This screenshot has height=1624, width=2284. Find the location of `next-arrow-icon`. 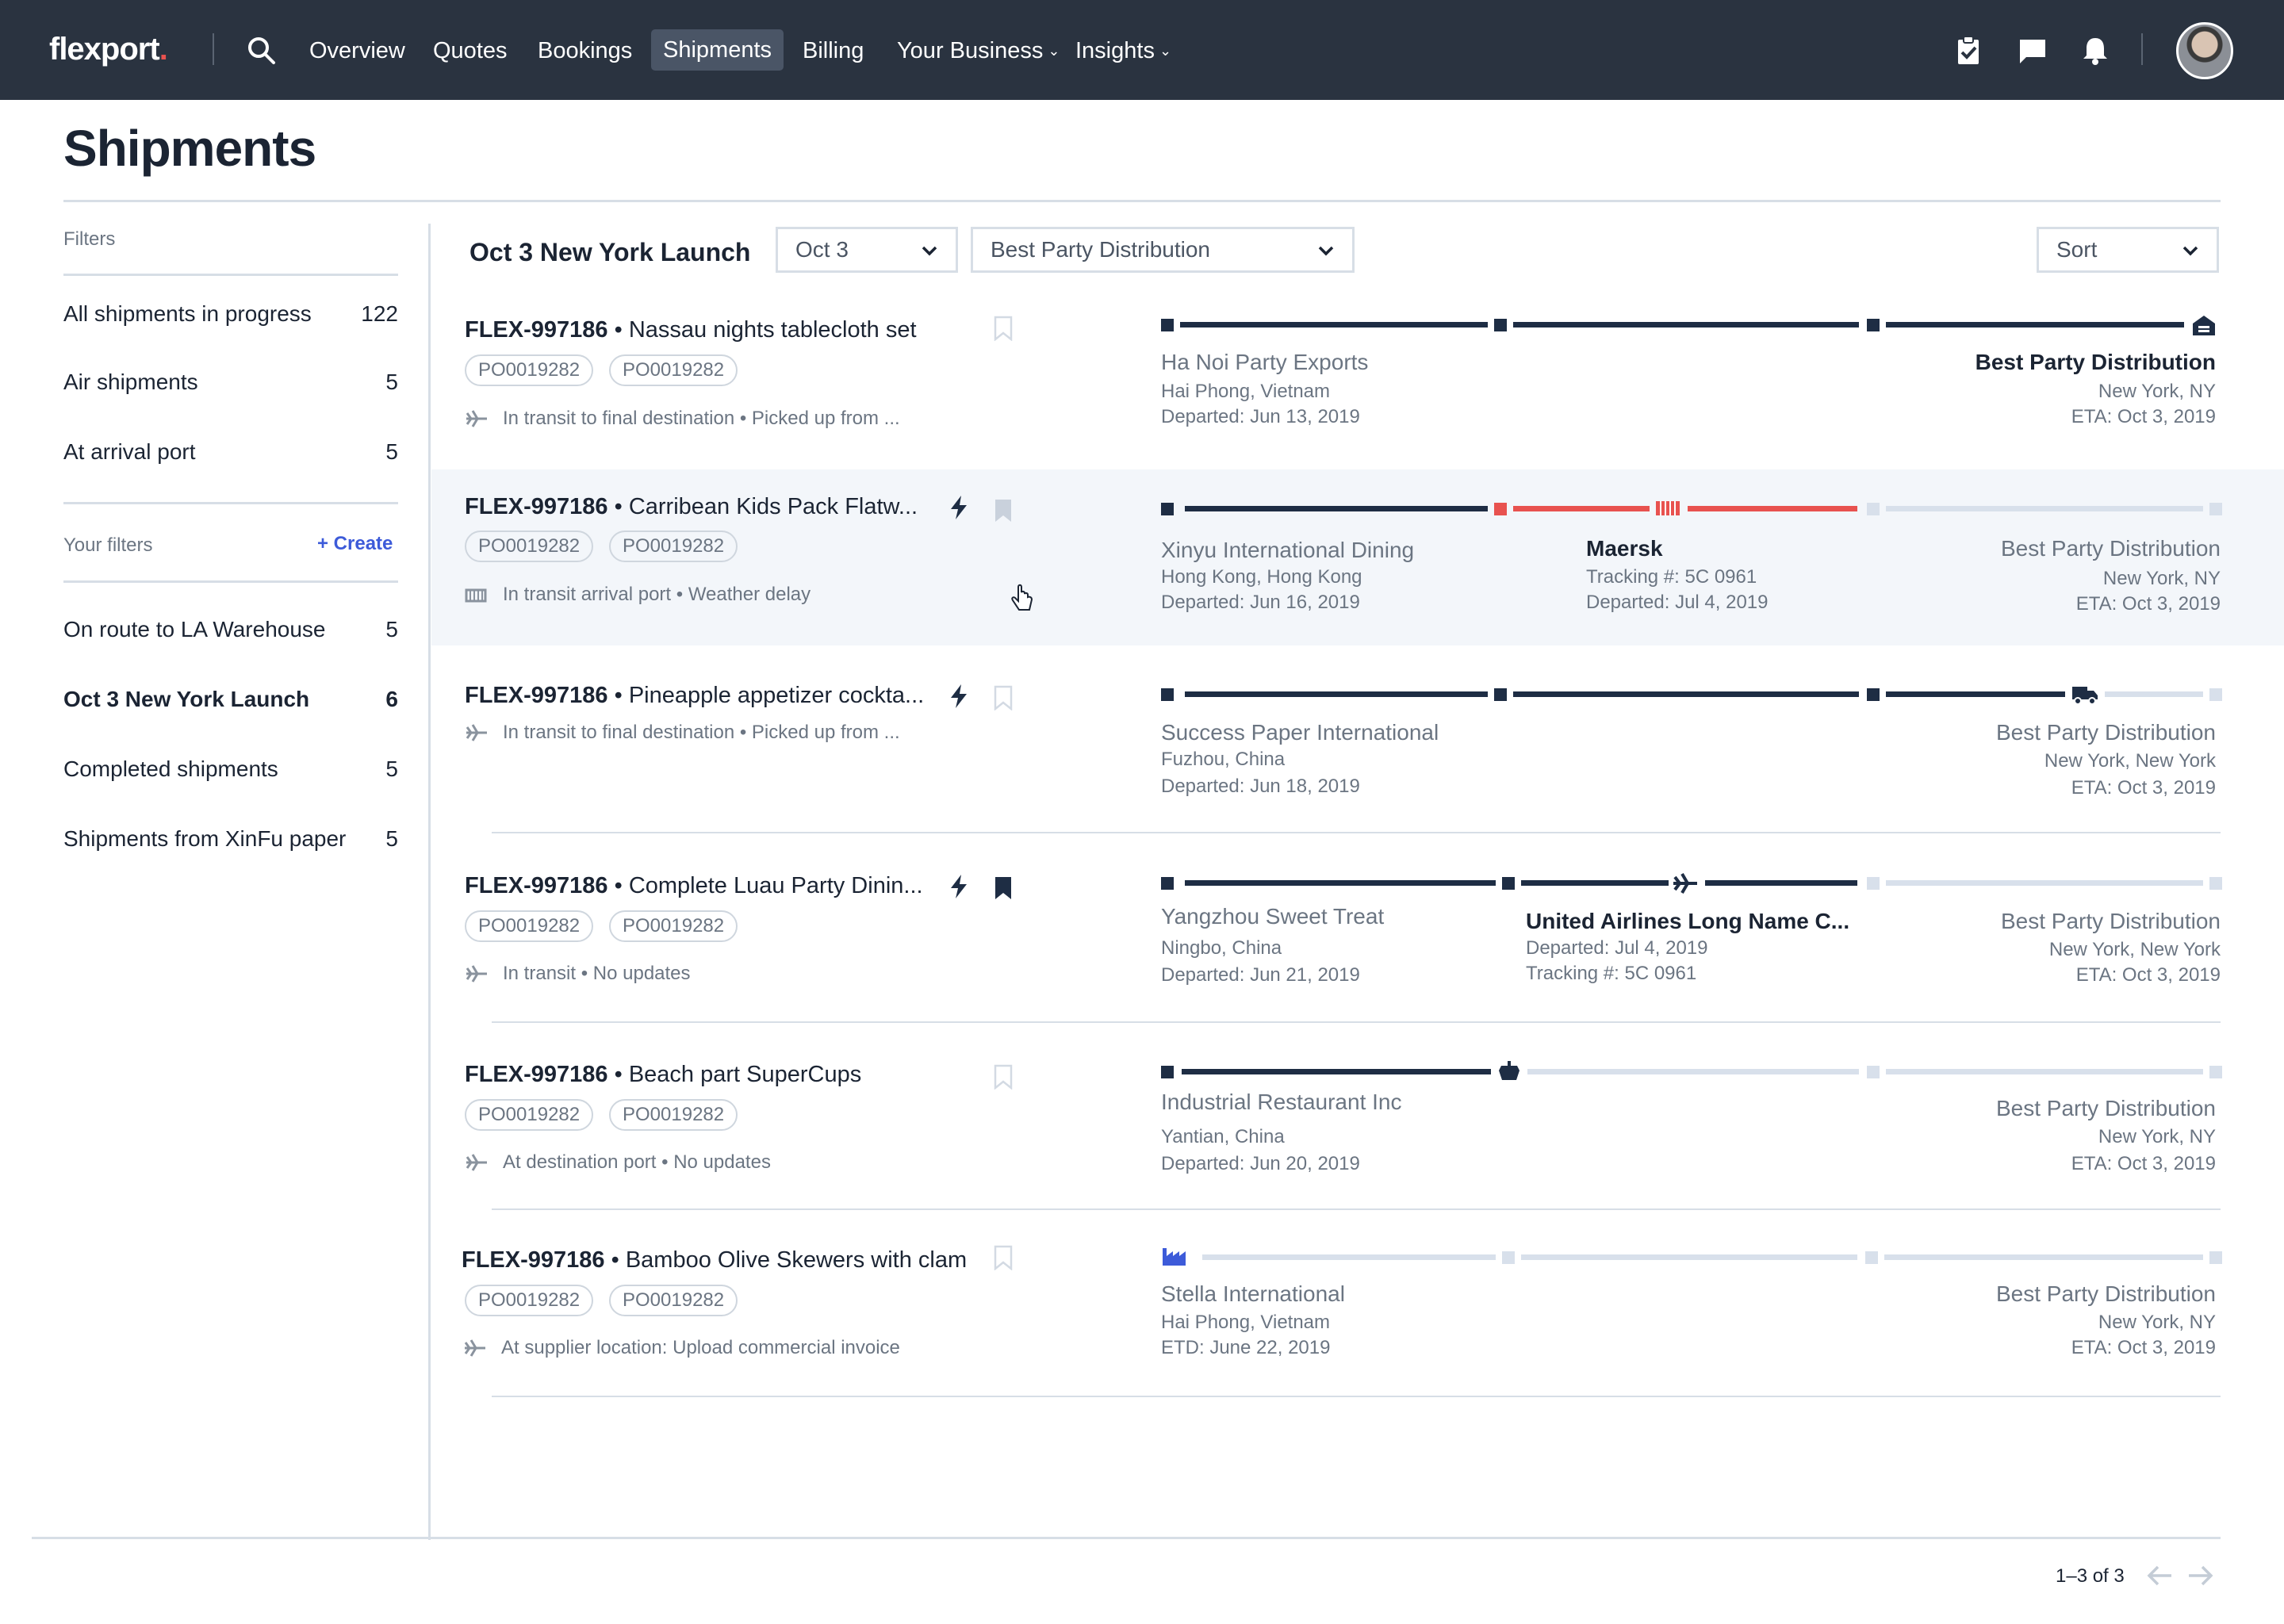

next-arrow-icon is located at coordinates (2200, 1576).